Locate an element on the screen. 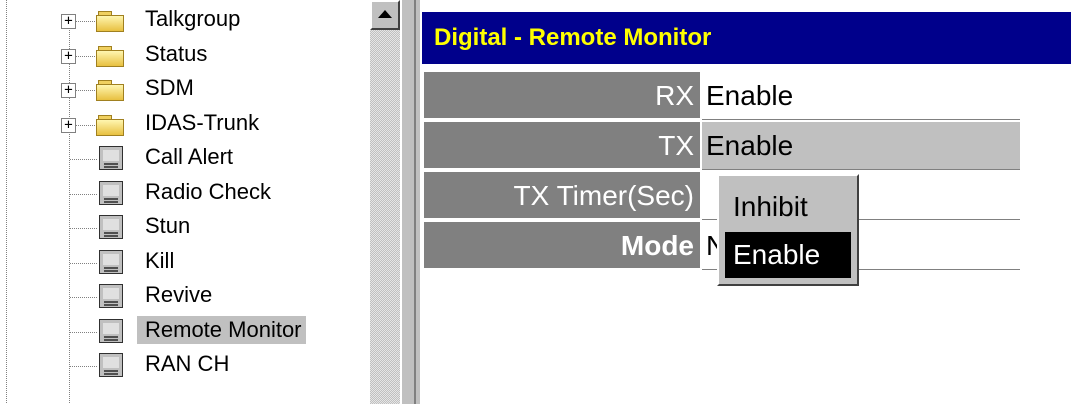 This screenshot has height=404, width=1071. property-label: RX is located at coordinates (562, 96).